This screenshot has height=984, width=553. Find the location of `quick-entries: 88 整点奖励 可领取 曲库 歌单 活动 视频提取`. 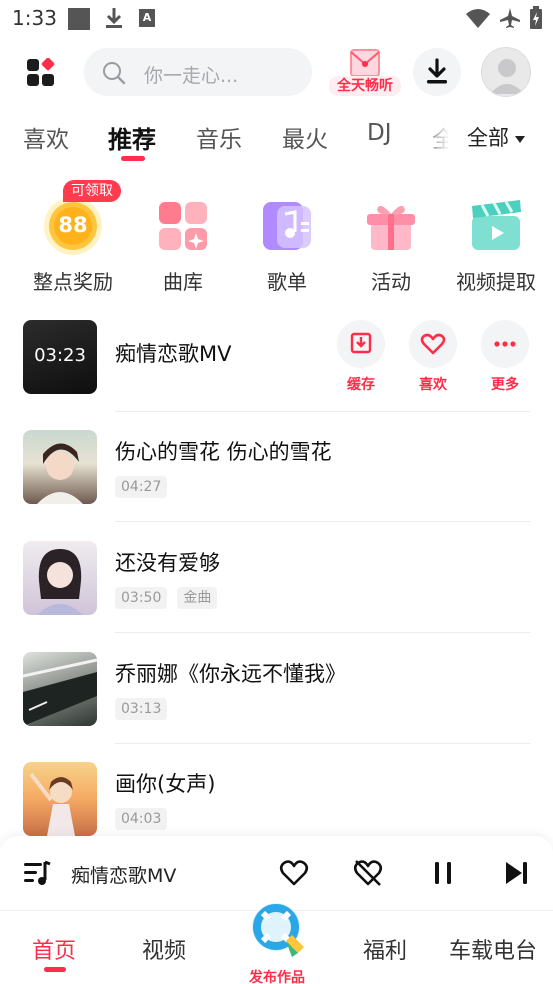

quick-entries: 88 整点奖励 可领取 曲库 歌单 活动 视频提取 is located at coordinates (276, 240).